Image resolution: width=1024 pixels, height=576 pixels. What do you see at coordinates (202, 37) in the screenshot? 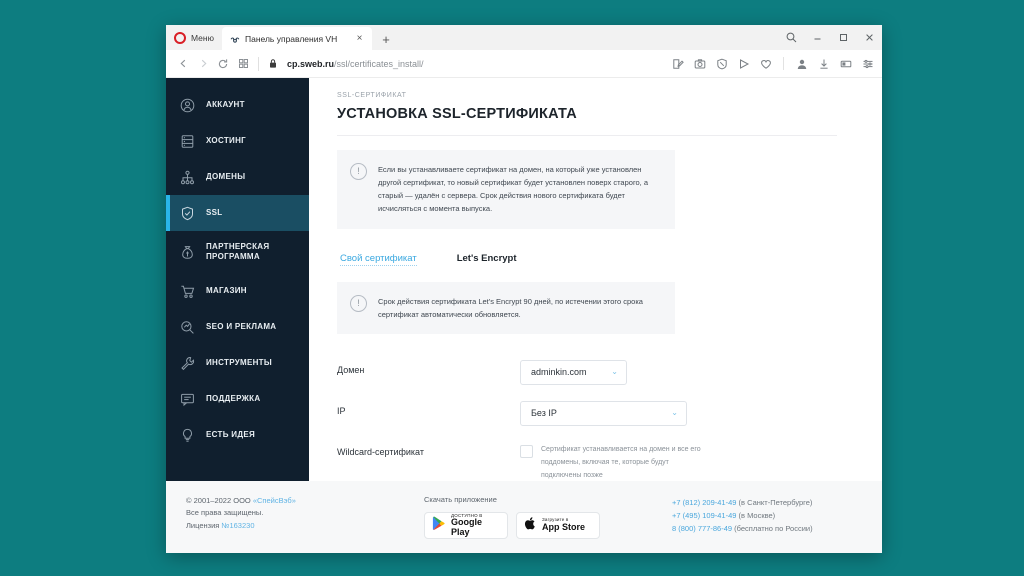
I see `opera-menu-label: Меню` at bounding box center [202, 37].